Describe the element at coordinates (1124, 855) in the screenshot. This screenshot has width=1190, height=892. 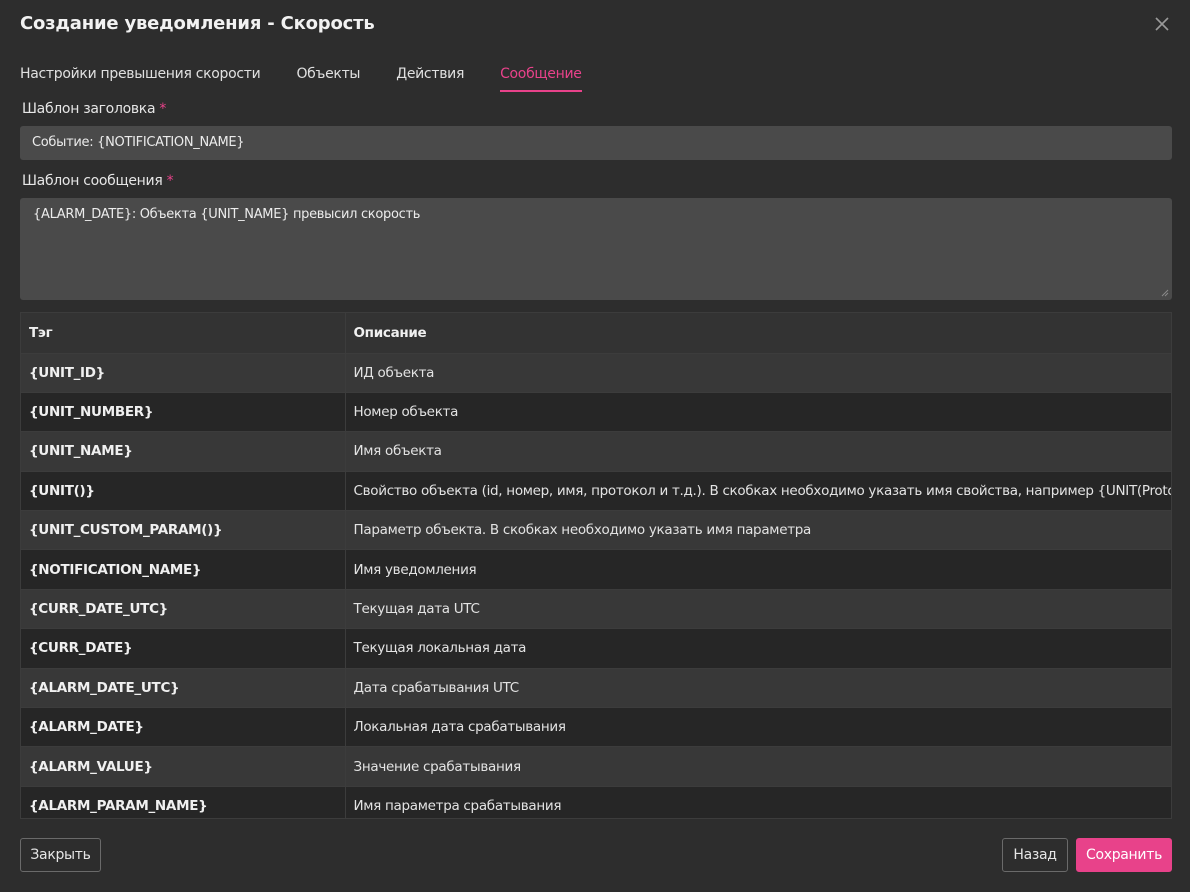
I see `save-button: Сохранить` at that location.